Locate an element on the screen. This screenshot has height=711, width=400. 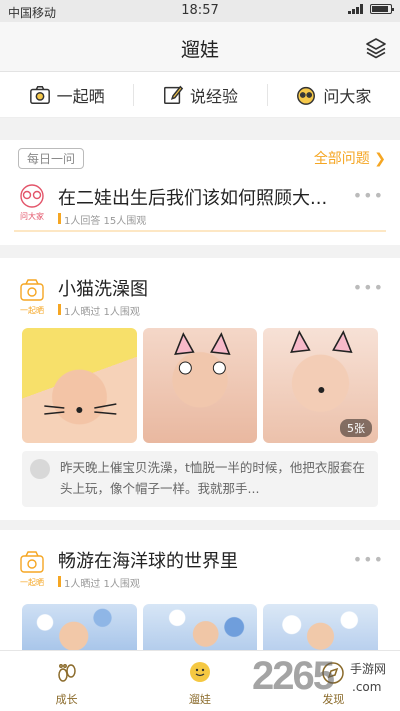
share-experience-button: 说经验 is located at coordinates (199, 94).